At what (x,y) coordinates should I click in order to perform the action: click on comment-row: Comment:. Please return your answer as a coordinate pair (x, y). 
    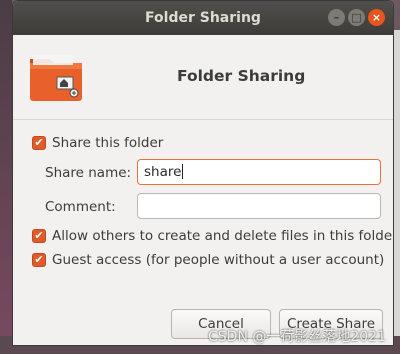
    Looking at the image, I should click on (80, 207).